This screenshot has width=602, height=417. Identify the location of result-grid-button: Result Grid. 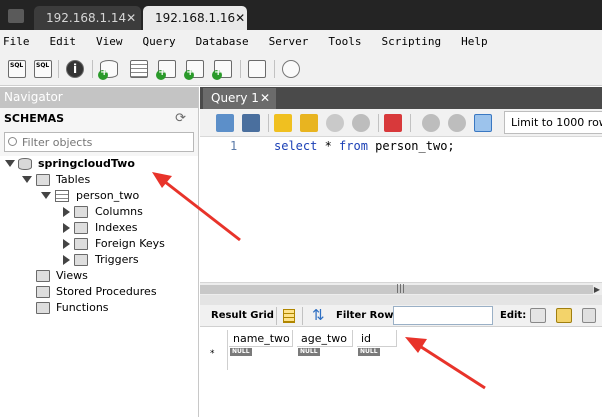
(242, 316).